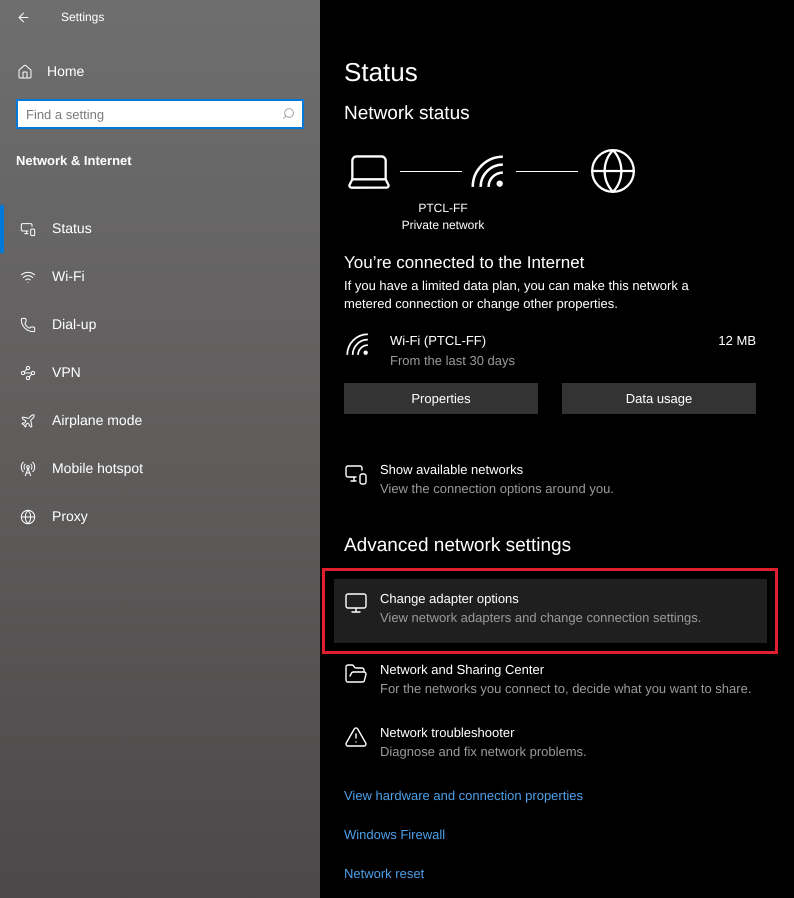 The image size is (794, 898). I want to click on nav-item: Mobile hotspot, so click(160, 468).